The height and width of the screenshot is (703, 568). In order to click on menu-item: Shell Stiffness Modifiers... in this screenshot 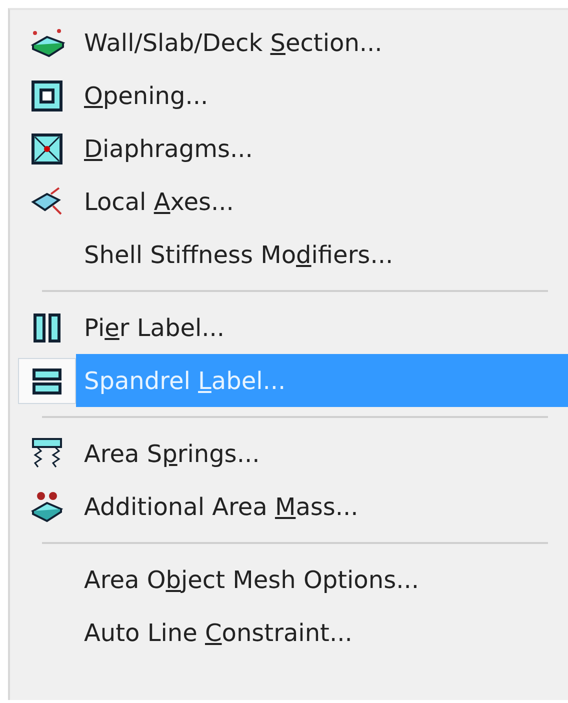, I will do `click(322, 254)`.